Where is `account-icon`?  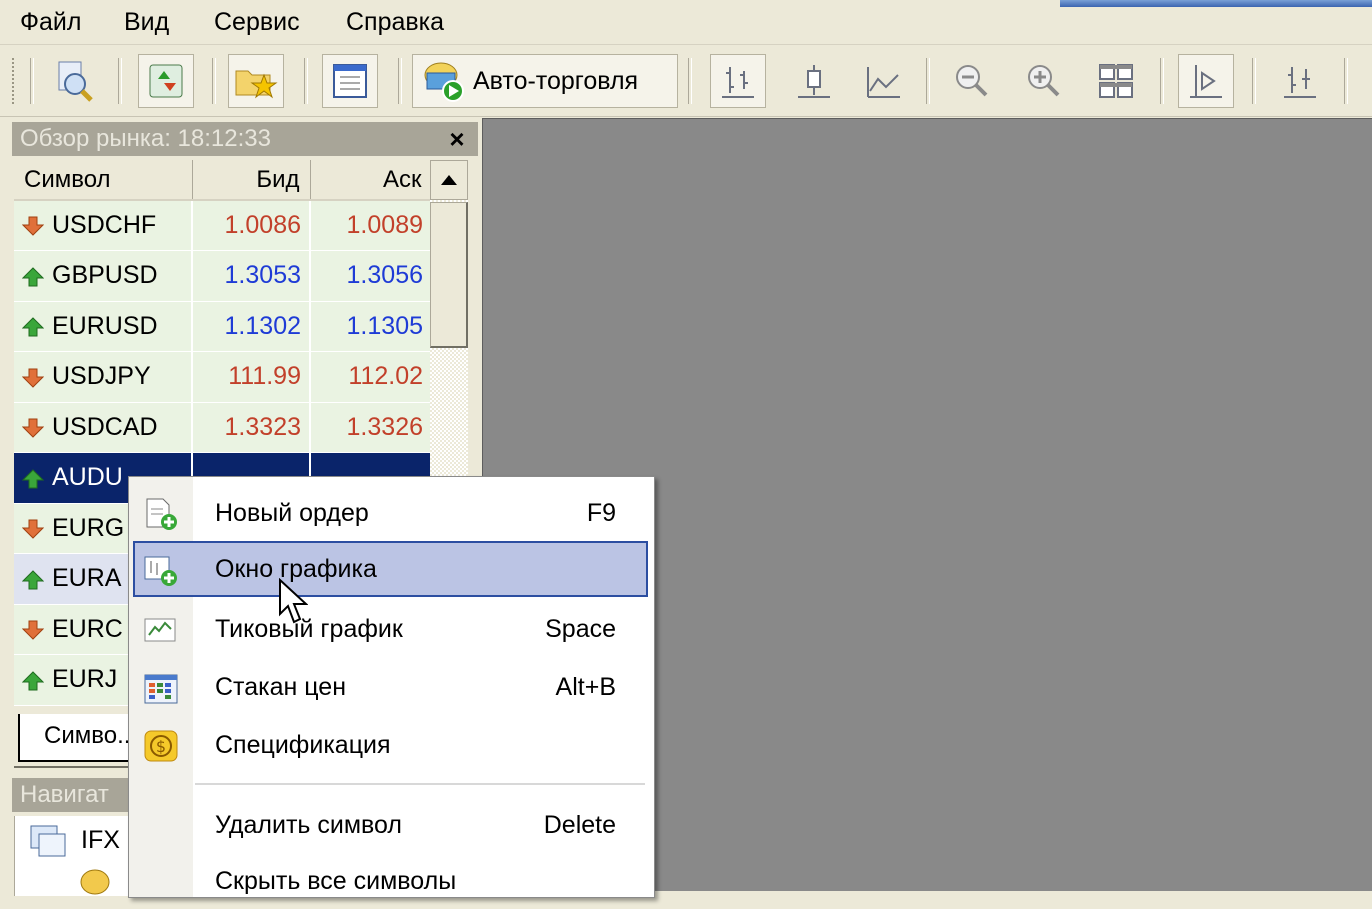
account-icon is located at coordinates (48, 841).